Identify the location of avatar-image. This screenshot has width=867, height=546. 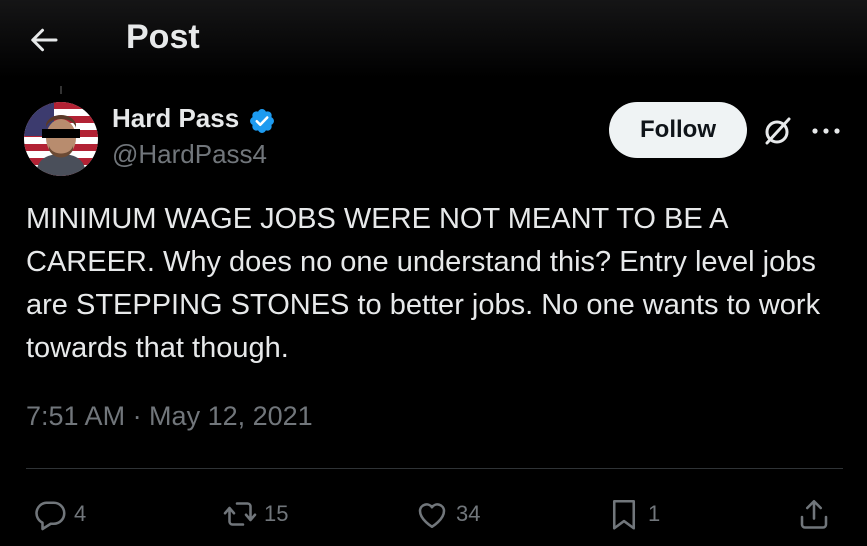
(61, 139).